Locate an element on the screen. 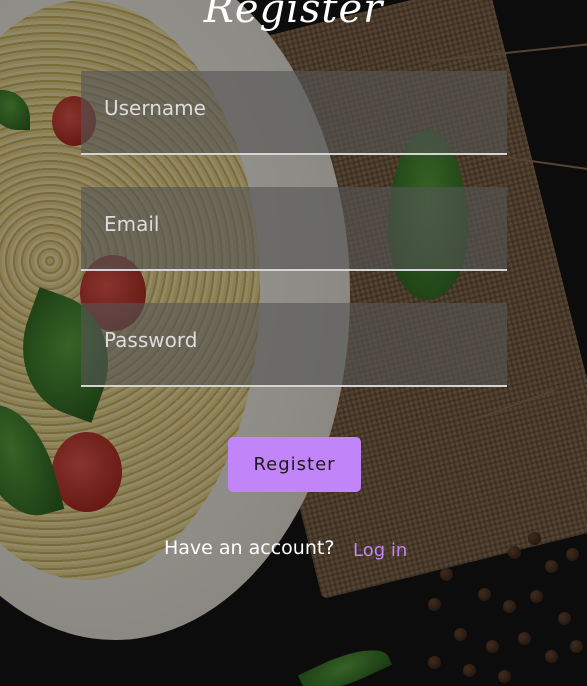 Image resolution: width=587 pixels, height=686 pixels. username-input is located at coordinates (294, 108).